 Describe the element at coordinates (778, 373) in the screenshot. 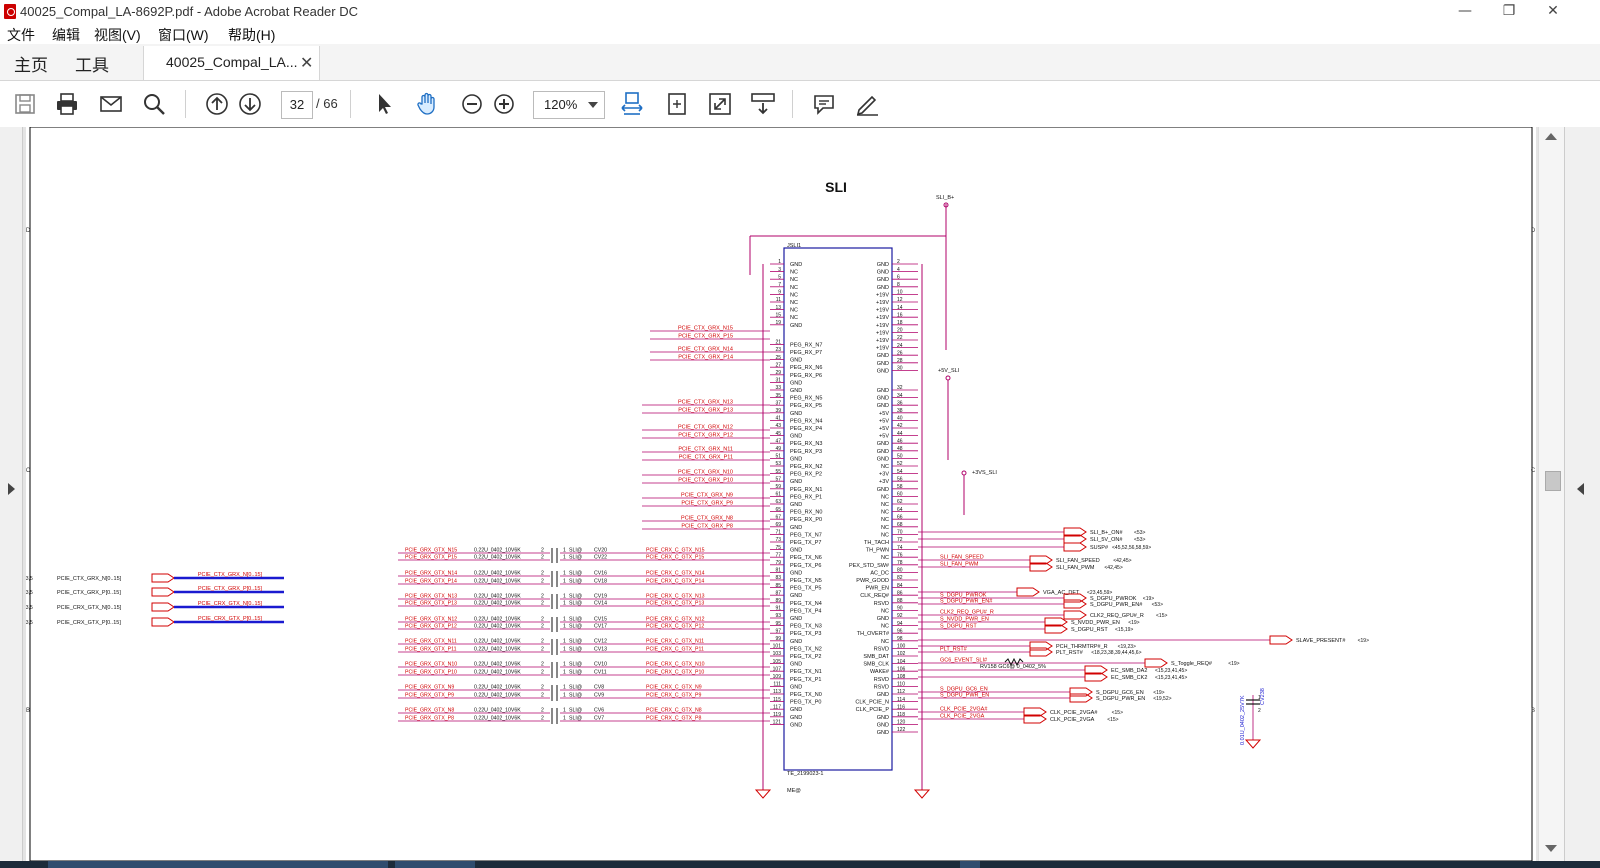

I see `pin-number-left: 29` at that location.